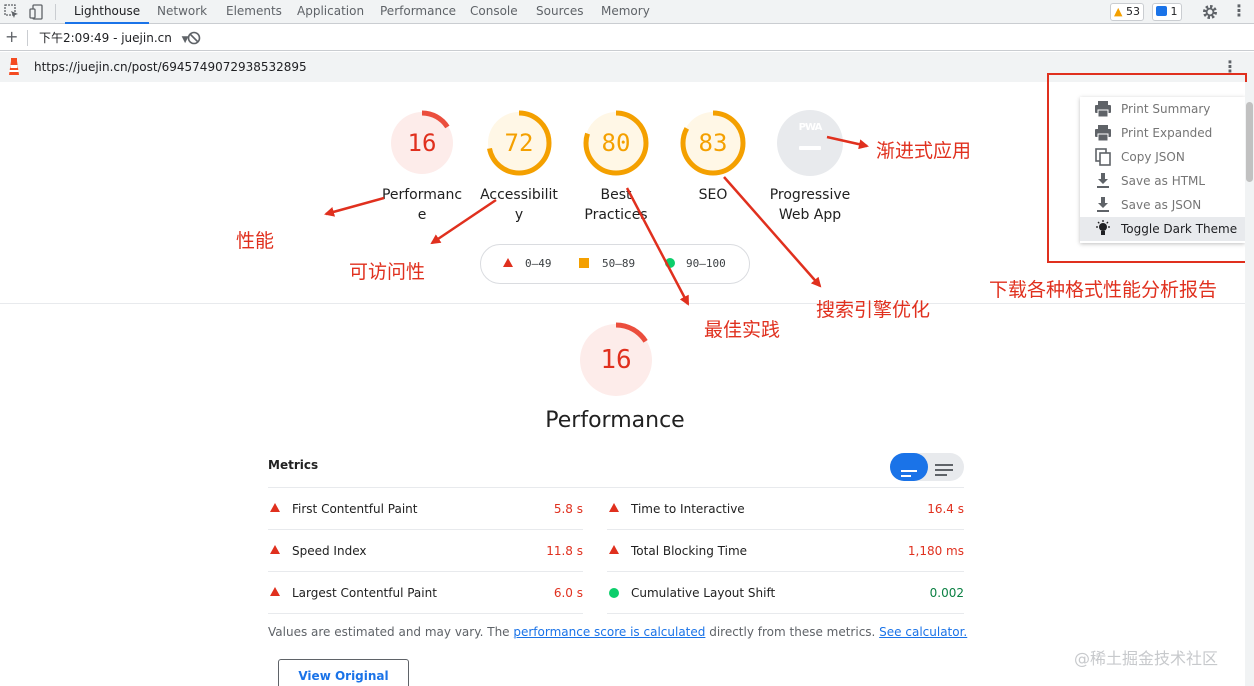 This screenshot has height=686, width=1254. What do you see at coordinates (847, 142) in the screenshot?
I see `arrow-pwa` at bounding box center [847, 142].